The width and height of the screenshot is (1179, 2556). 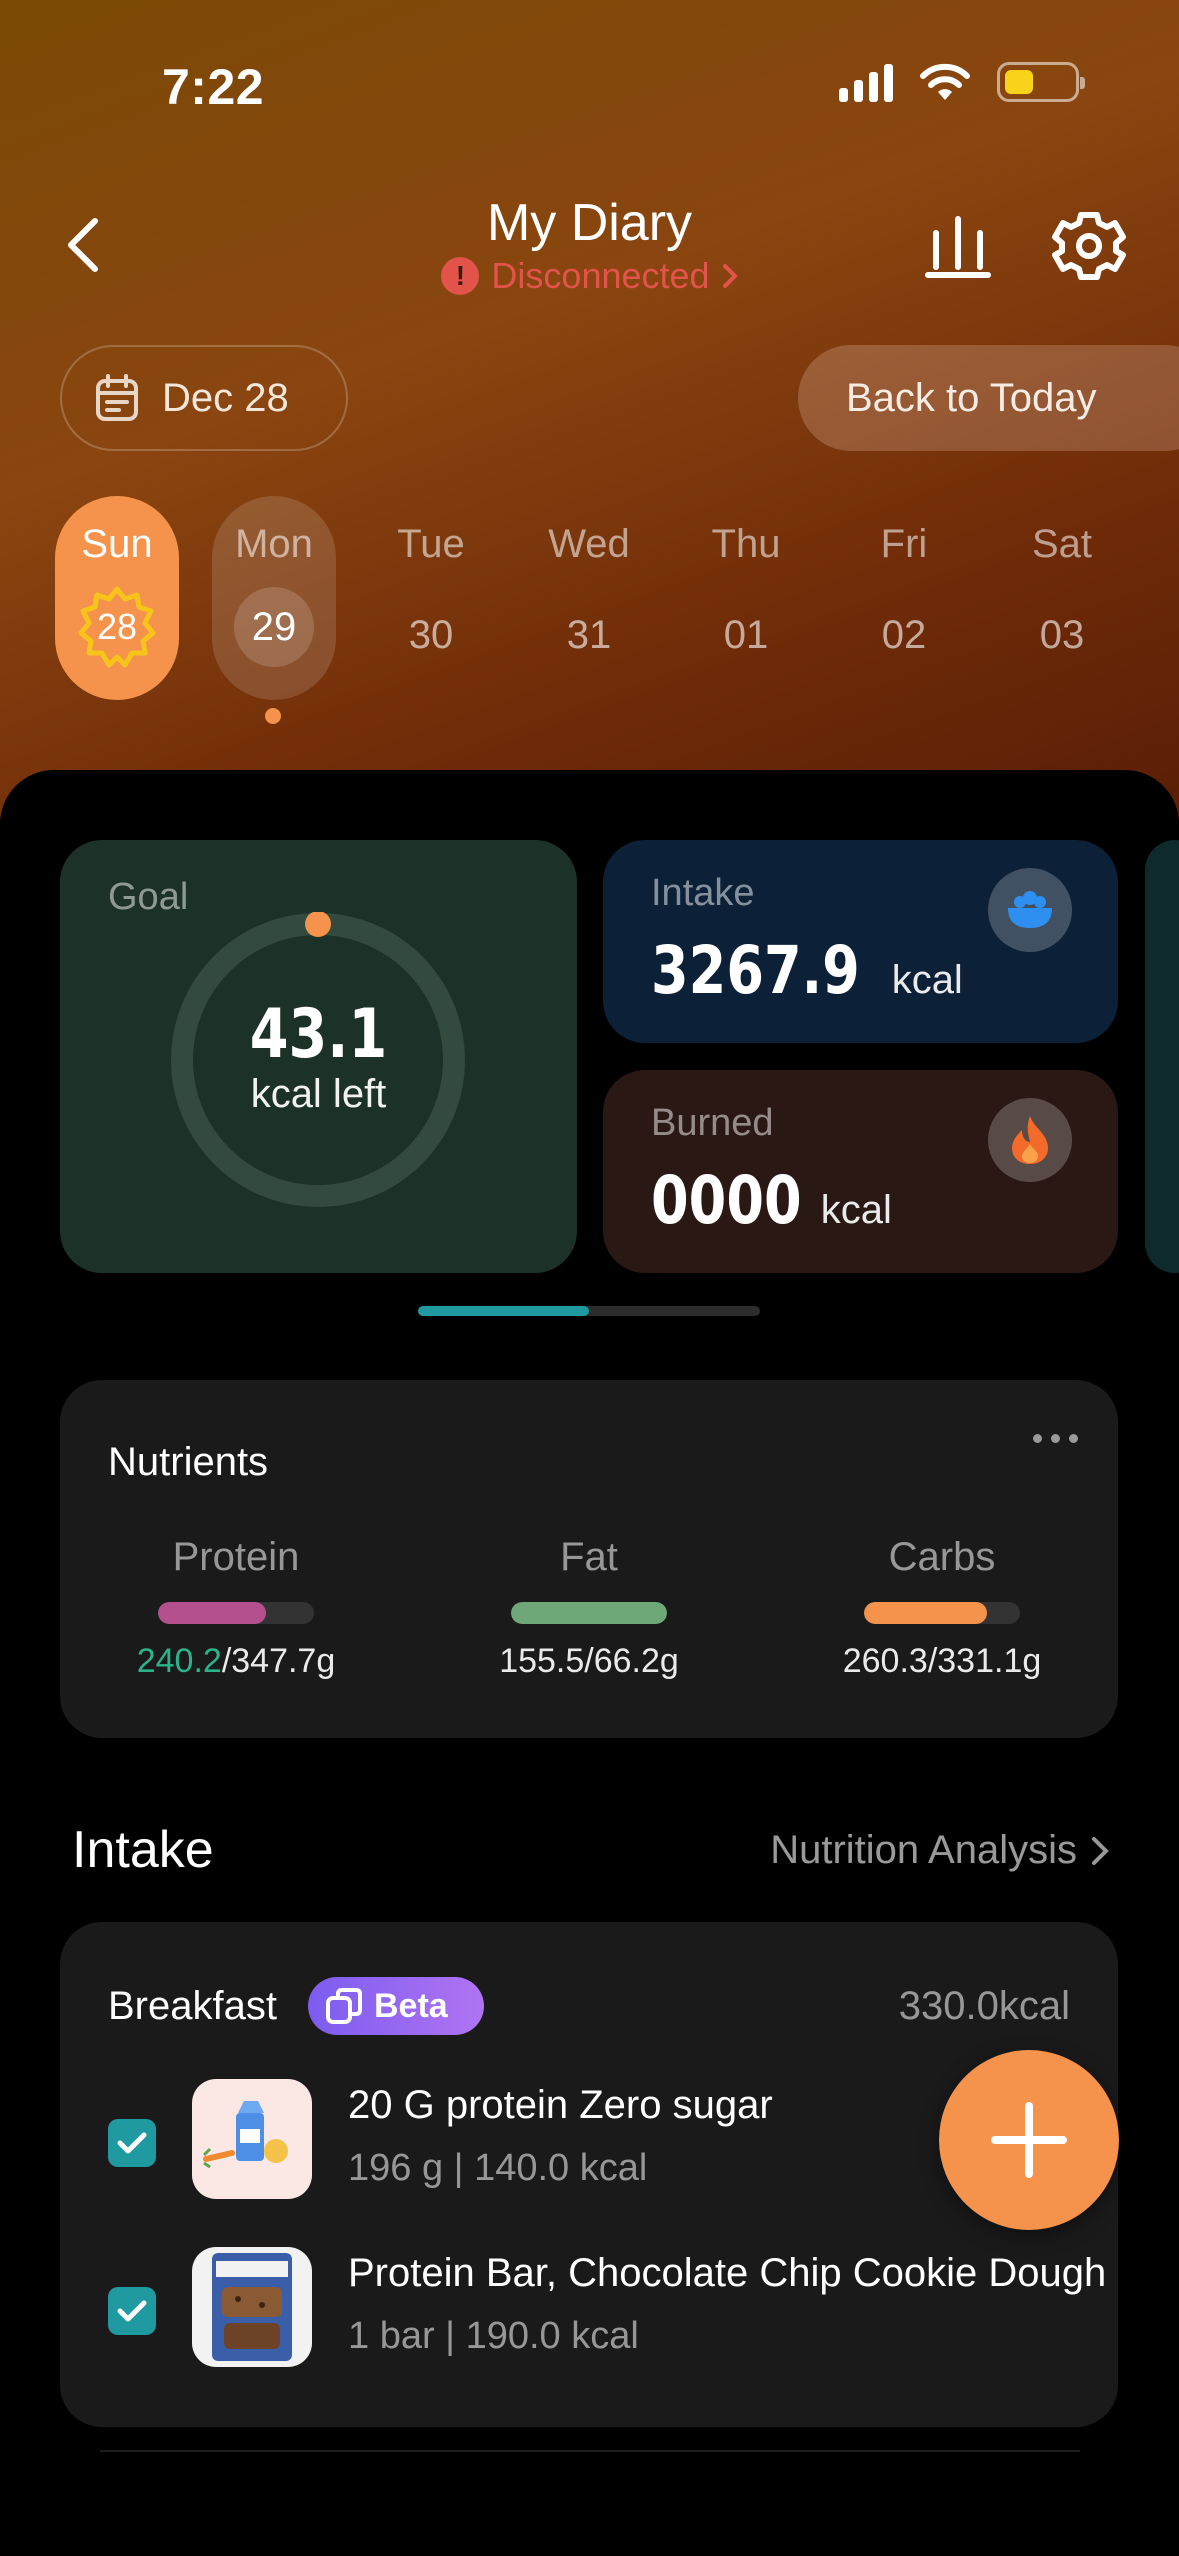 I want to click on intake-card: Intake 3267.9 kcal, so click(x=860, y=941).